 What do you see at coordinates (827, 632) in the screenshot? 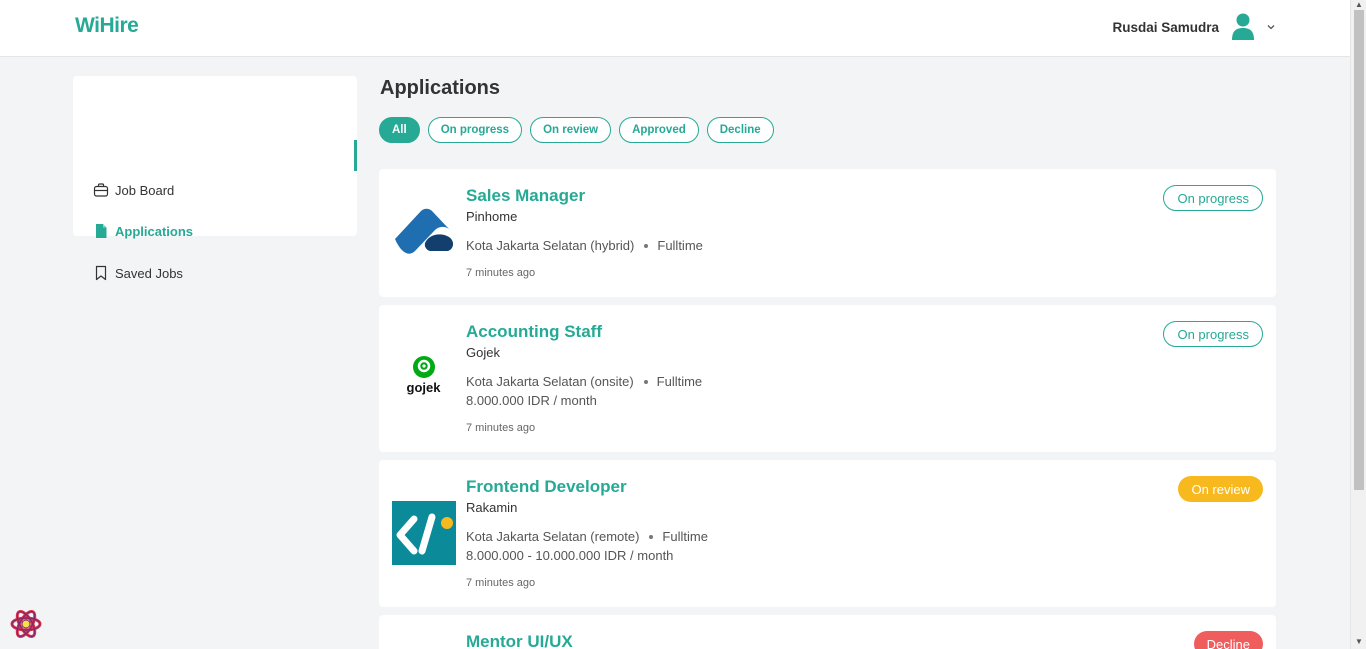
I see `application-card: Mentor UI/UX Decline` at bounding box center [827, 632].